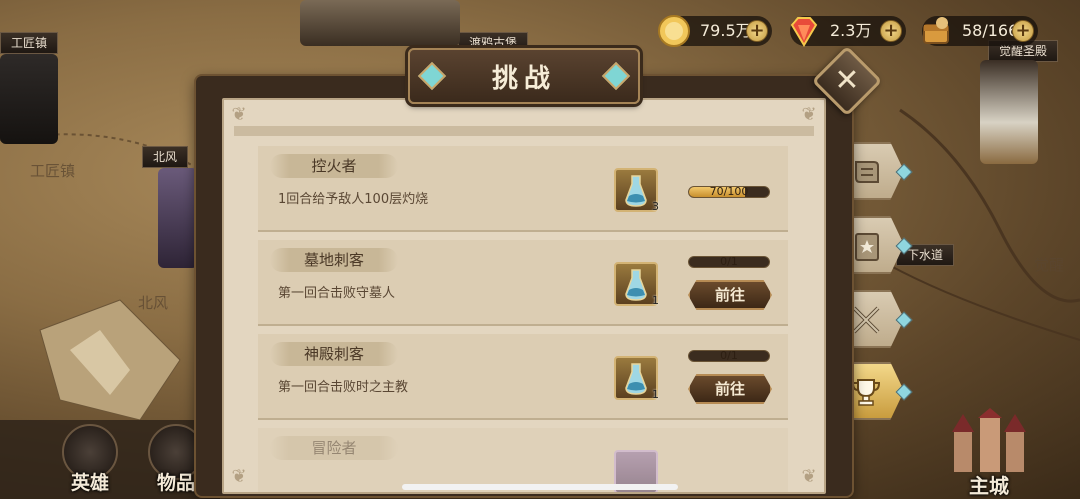 The width and height of the screenshot is (1080, 499). What do you see at coordinates (334, 354) in the screenshot?
I see `challenge-name: 神殿刺客` at bounding box center [334, 354].